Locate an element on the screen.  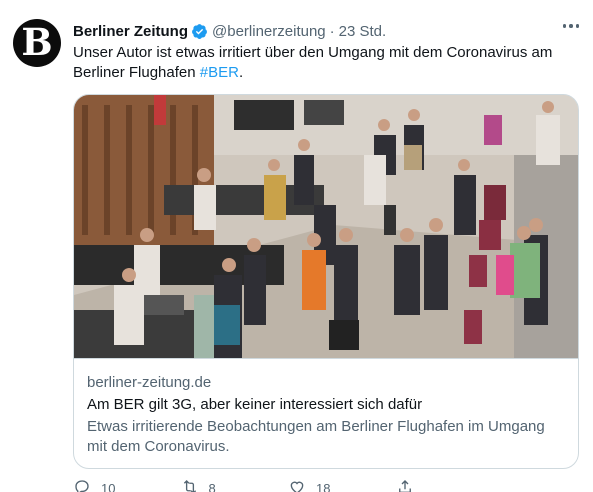
tweet-text-end: . is located at coordinates (241, 72).